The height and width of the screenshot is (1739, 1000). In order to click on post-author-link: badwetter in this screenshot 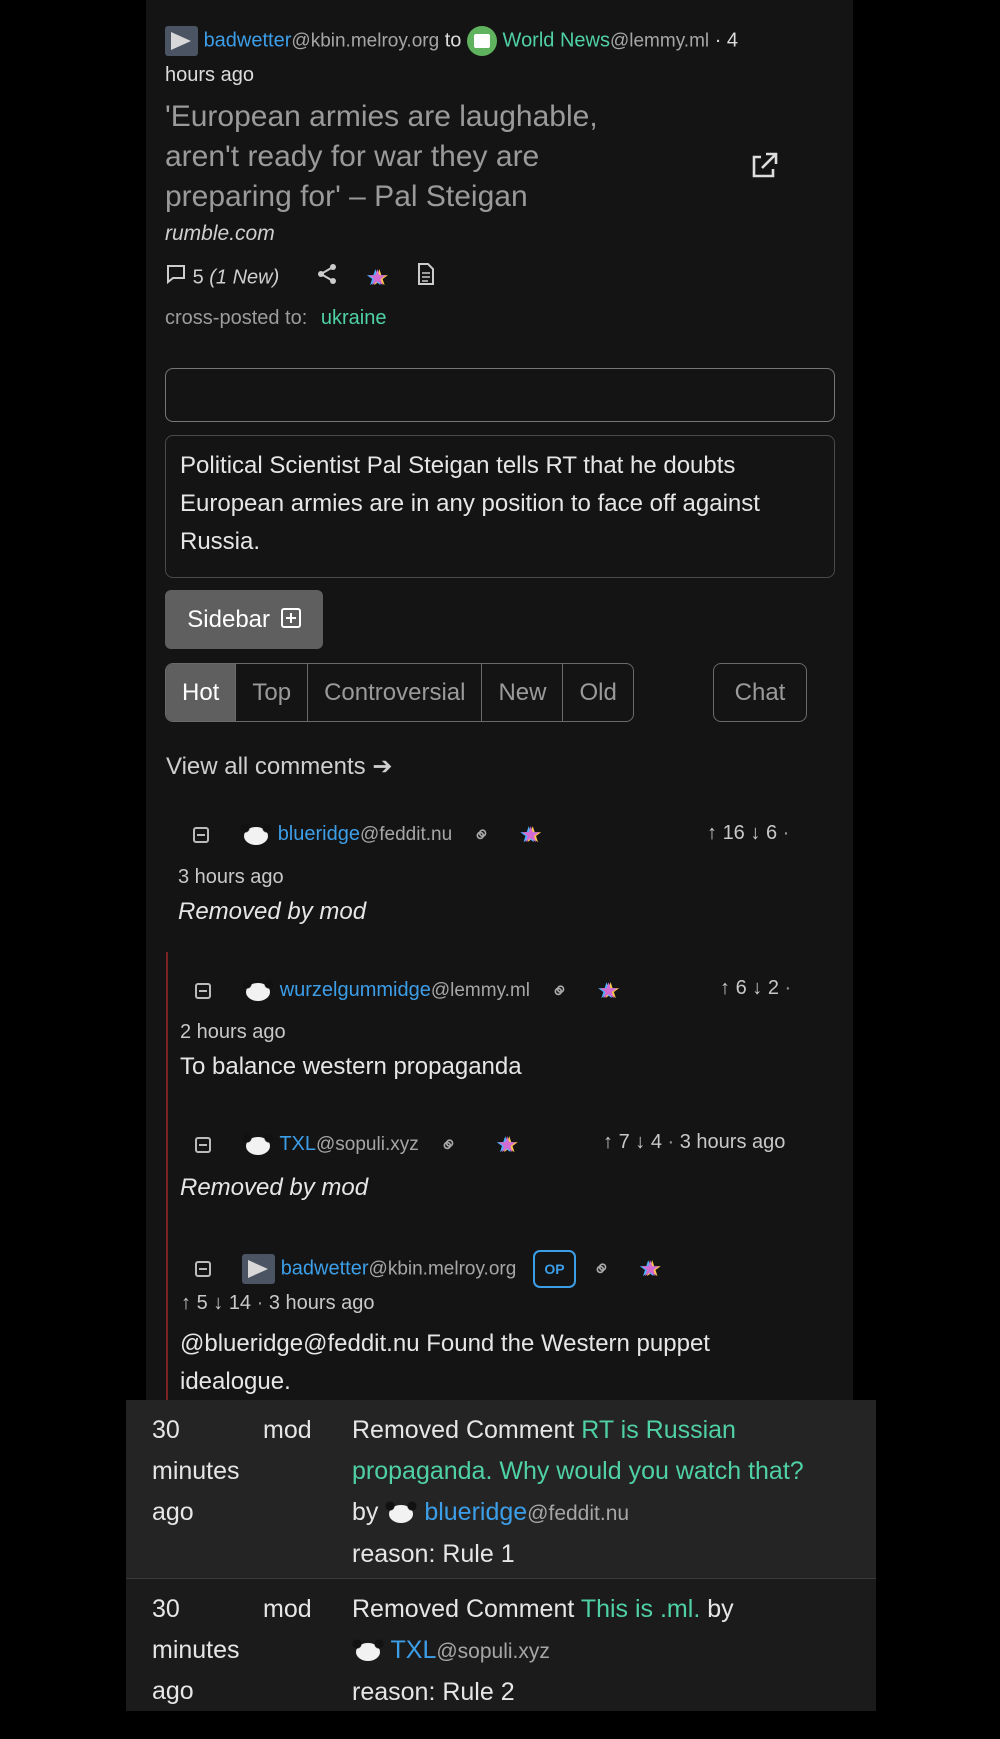, I will do `click(248, 40)`.